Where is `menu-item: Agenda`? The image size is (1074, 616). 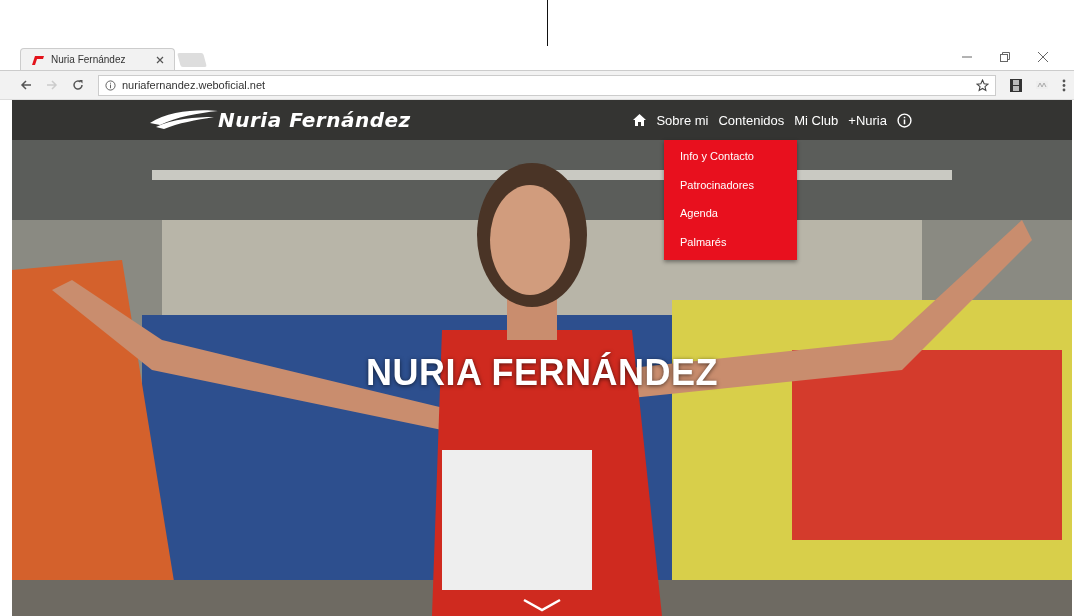
menu-item: Agenda is located at coordinates (738, 213).